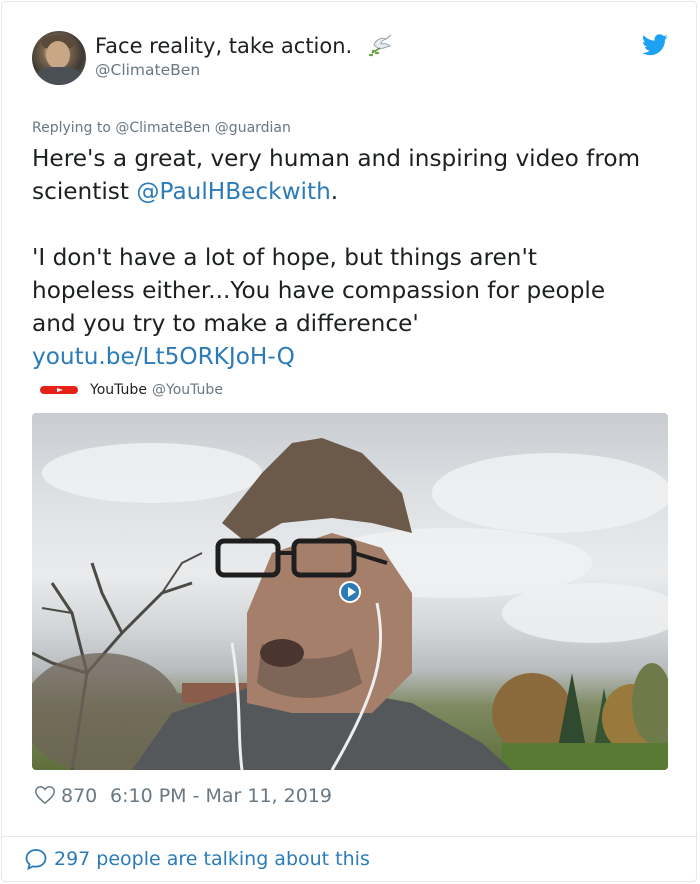  I want to click on tweet-line-2-prefix: scientist, so click(84, 191).